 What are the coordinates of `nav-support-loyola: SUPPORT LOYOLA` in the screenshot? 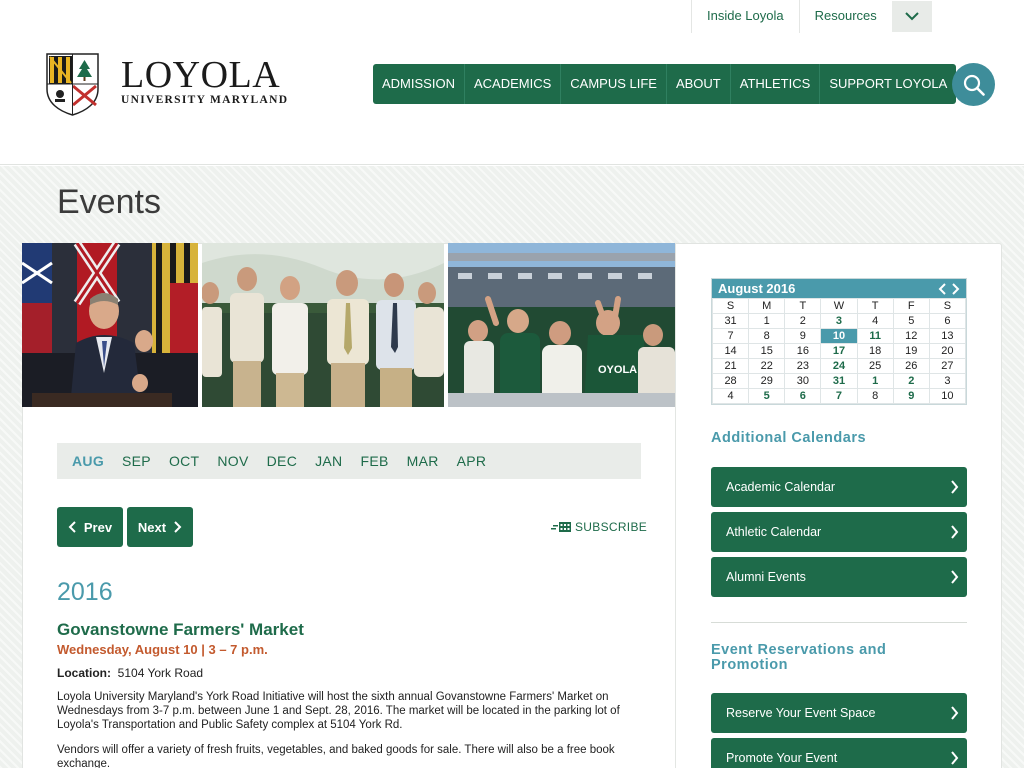 It's located at (888, 84).